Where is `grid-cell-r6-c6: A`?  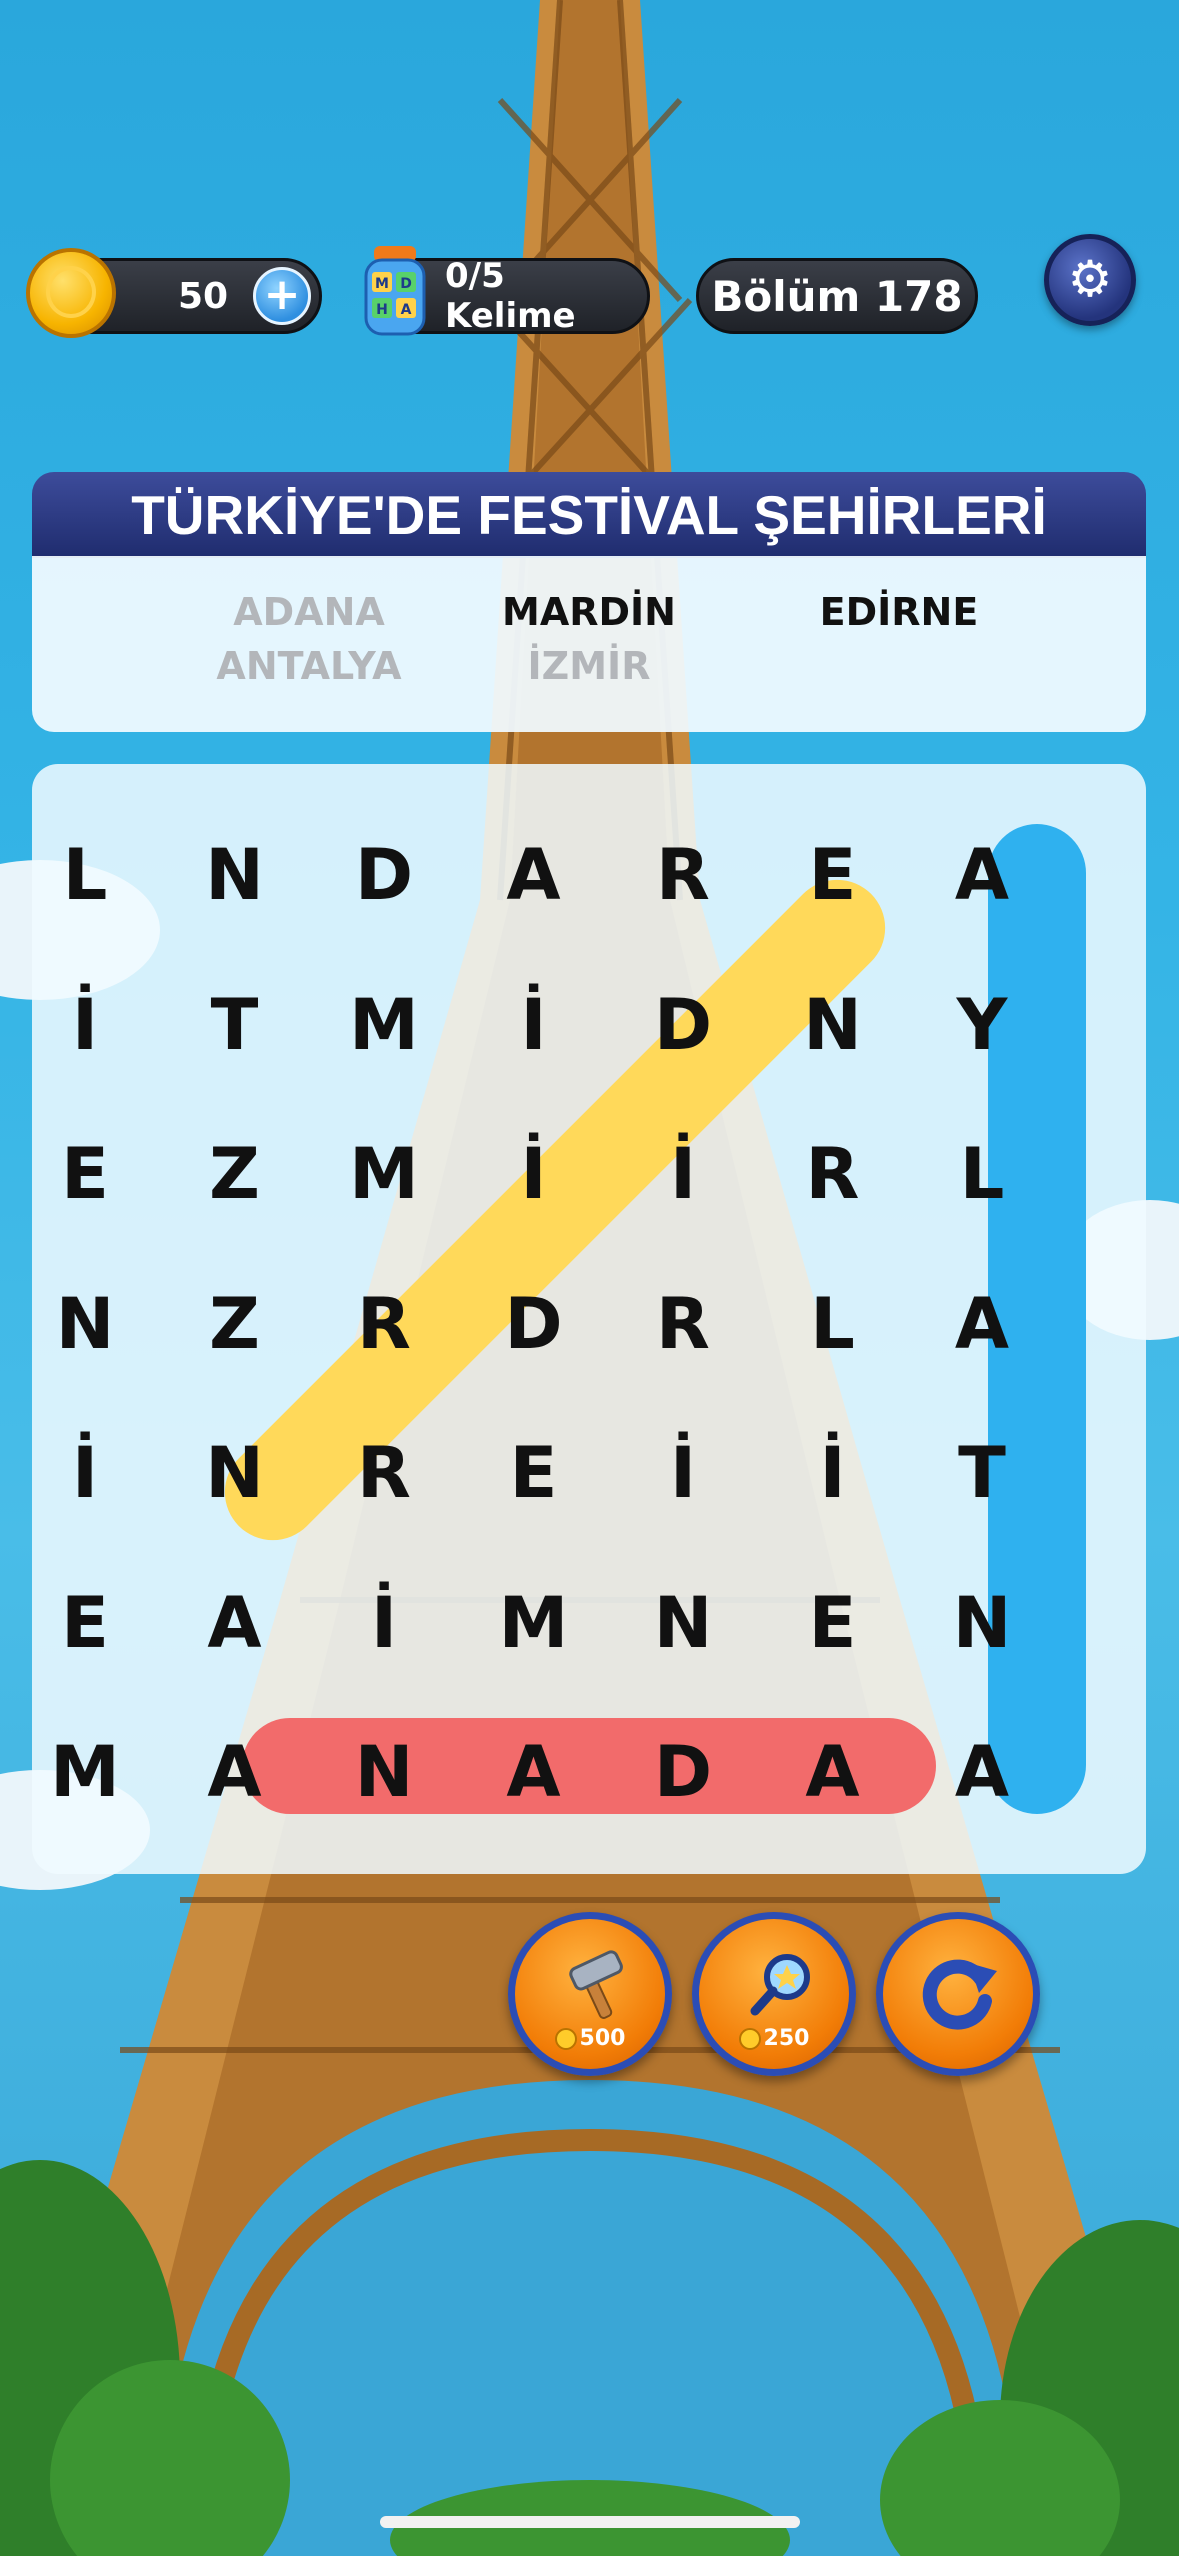
grid-cell-r6-c6: A is located at coordinates (982, 1772).